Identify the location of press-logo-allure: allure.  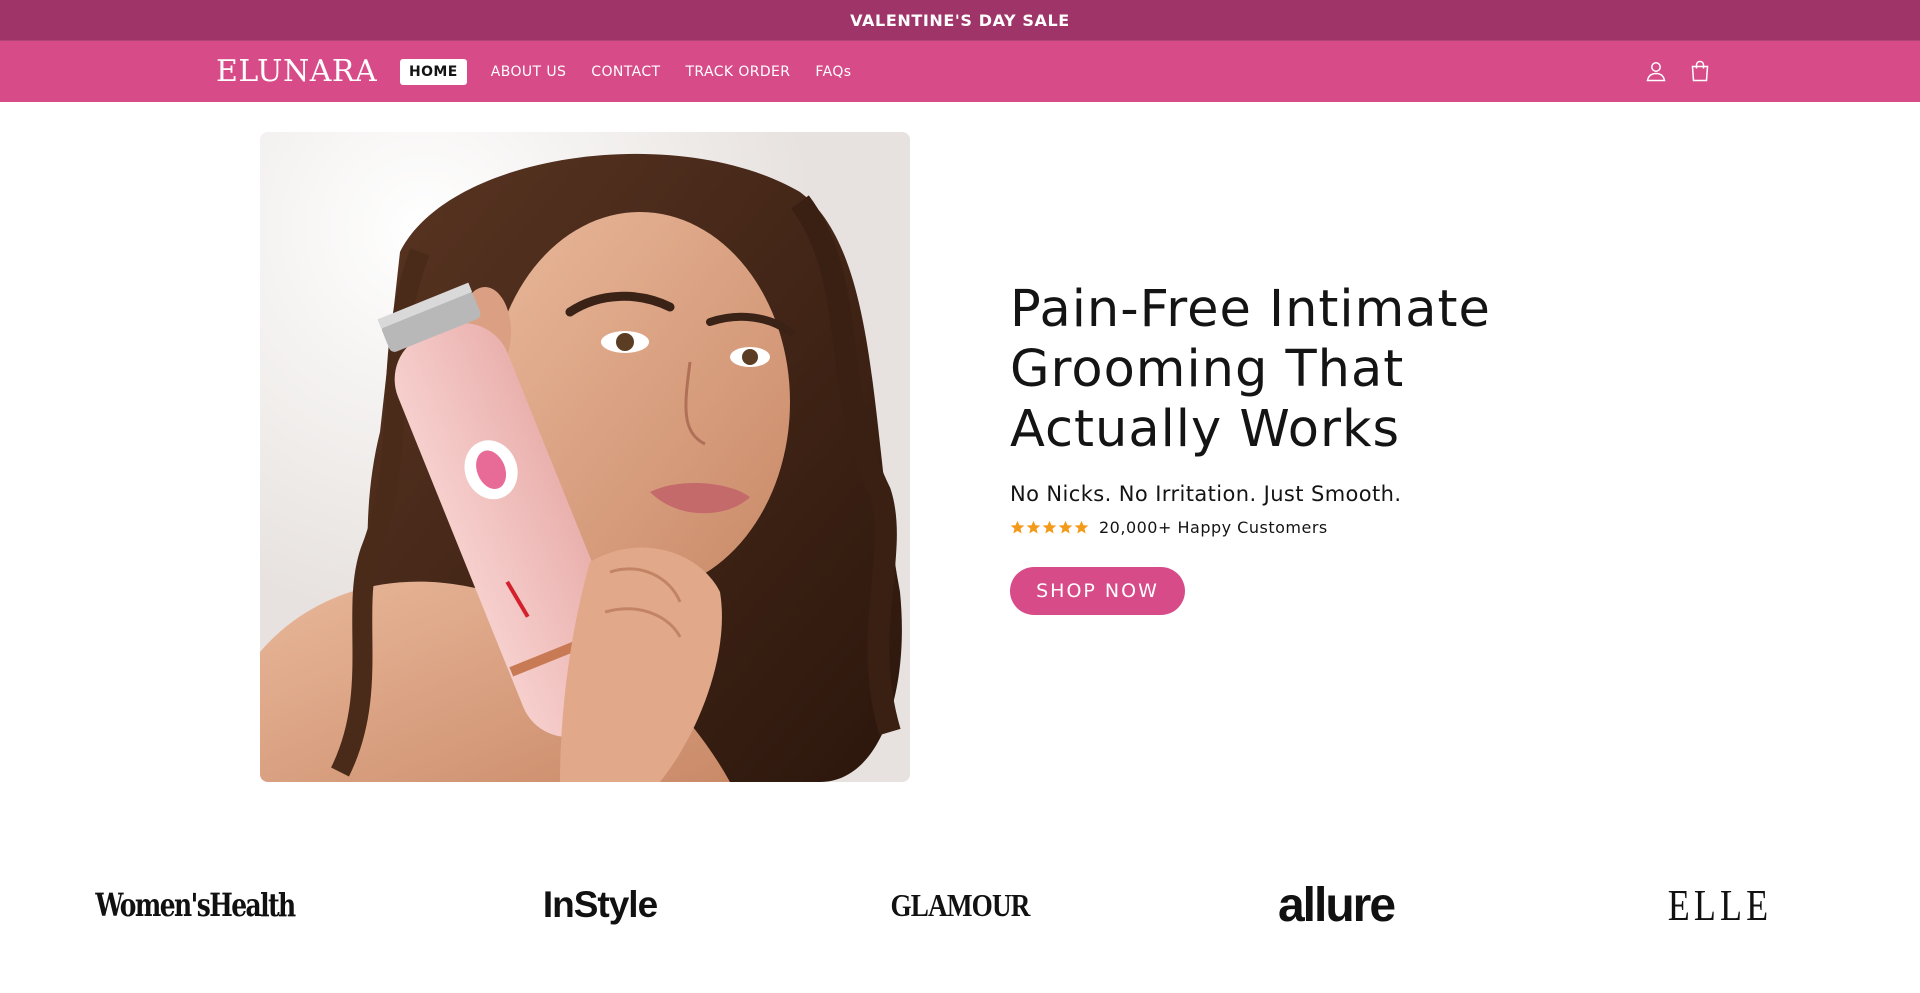
(1336, 905).